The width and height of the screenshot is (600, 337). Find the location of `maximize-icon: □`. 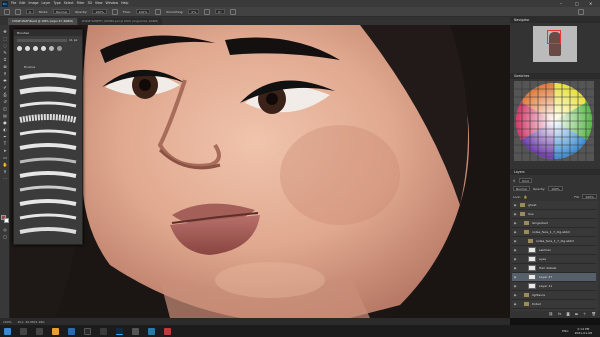

maximize-icon: □ is located at coordinates (577, 3).